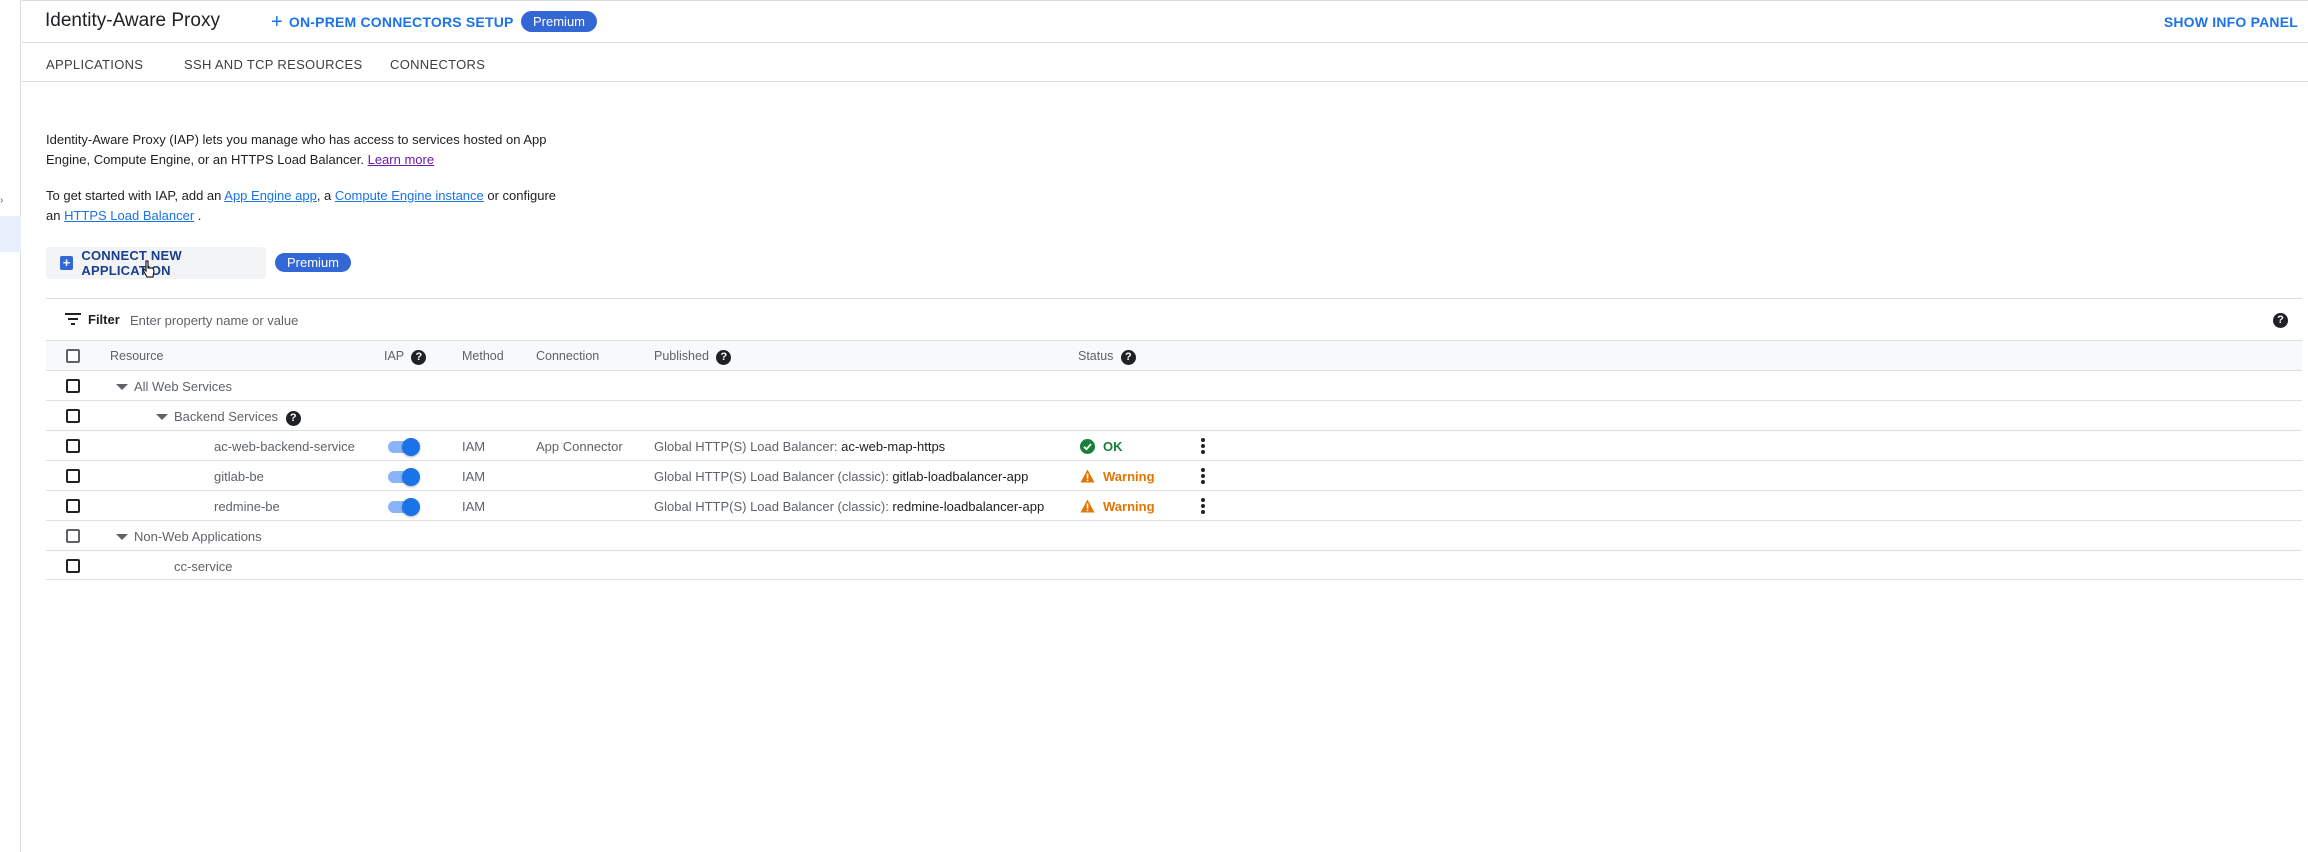 The image size is (2308, 852). What do you see at coordinates (579, 446) in the screenshot?
I see `connection-value: App Connector` at bounding box center [579, 446].